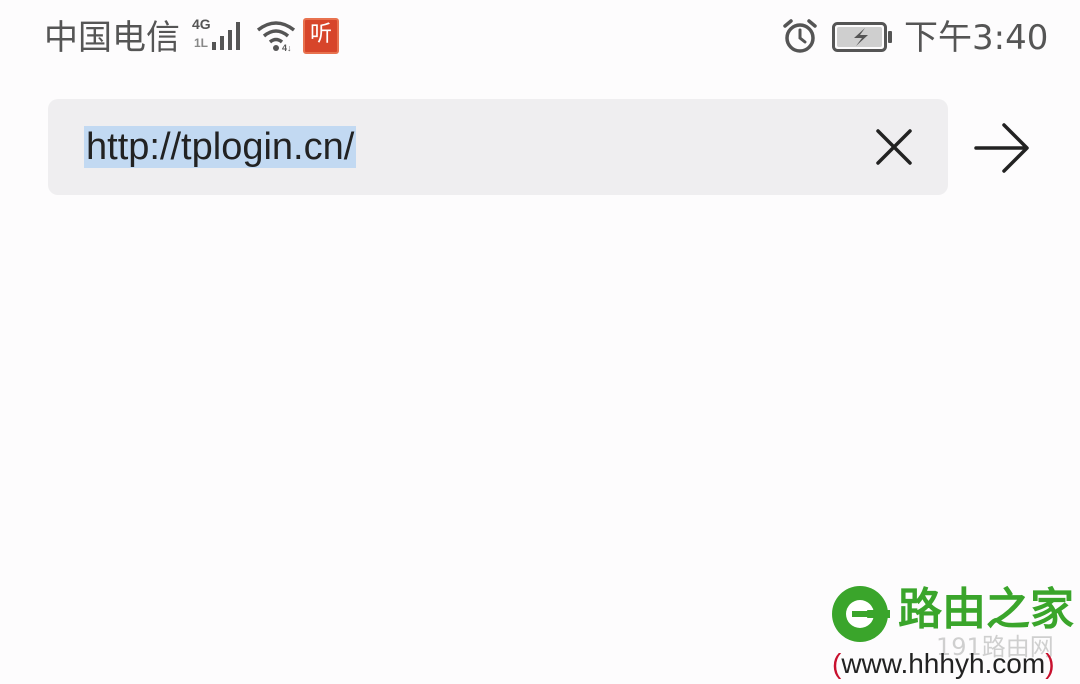 The width and height of the screenshot is (1080, 684). Describe the element at coordinates (321, 36) in the screenshot. I see `app-notification-icon: 听` at that location.